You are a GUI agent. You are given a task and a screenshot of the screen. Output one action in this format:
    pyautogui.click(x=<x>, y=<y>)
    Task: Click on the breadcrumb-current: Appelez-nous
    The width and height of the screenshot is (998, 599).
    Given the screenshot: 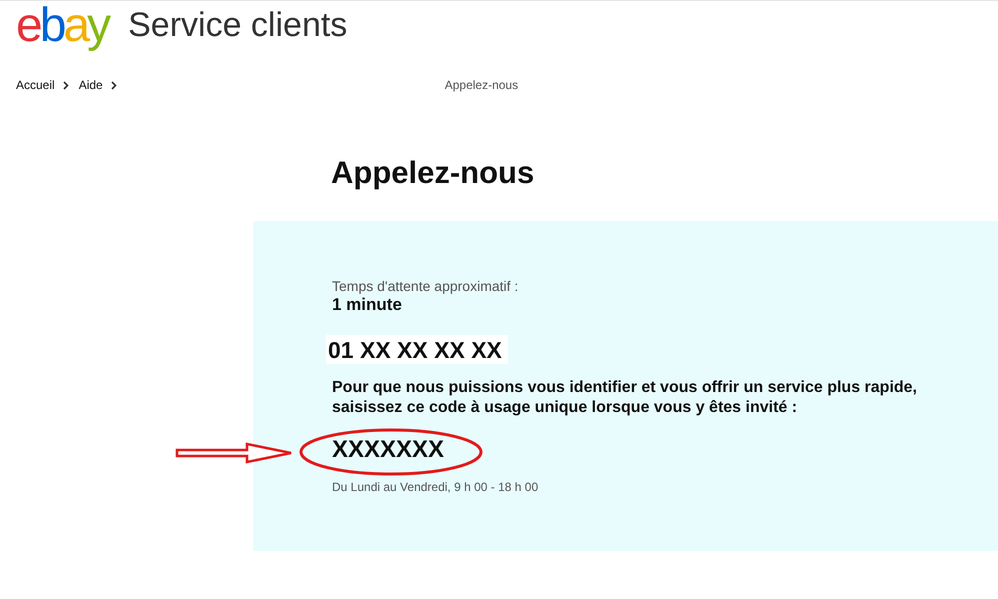 What is the action you would take?
    pyautogui.click(x=481, y=85)
    